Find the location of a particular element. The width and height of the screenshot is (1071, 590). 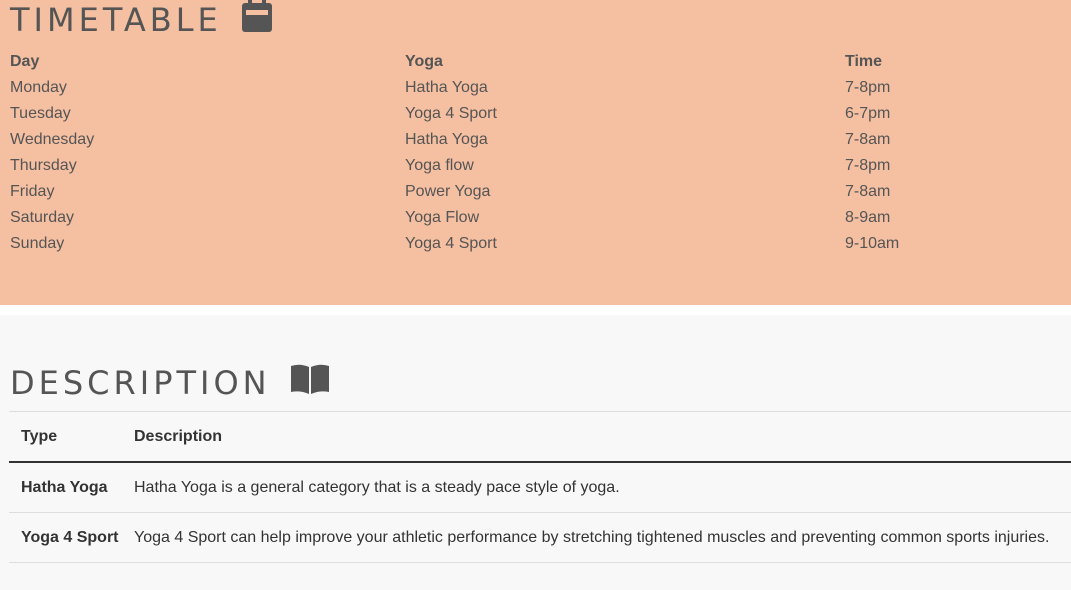

time-cell: 8-9am is located at coordinates (868, 217).